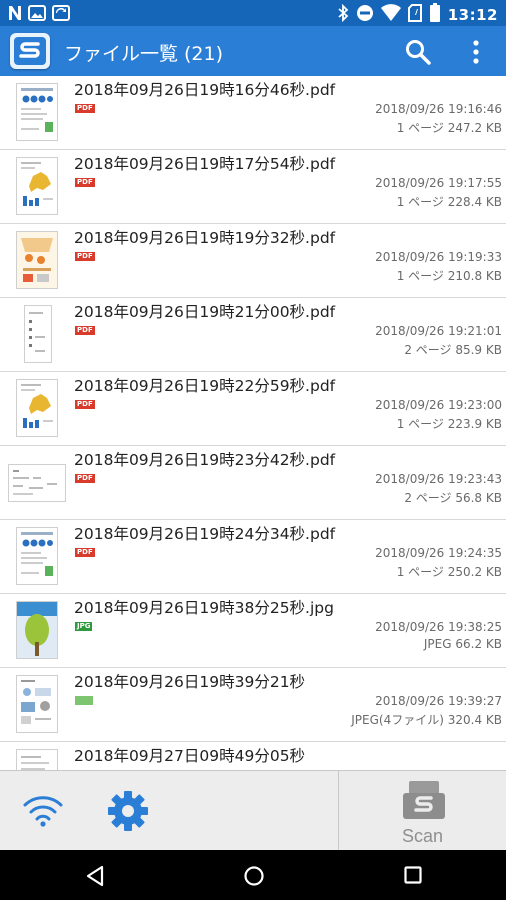 This screenshot has width=506, height=900. I want to click on n-icon, so click(15, 15).